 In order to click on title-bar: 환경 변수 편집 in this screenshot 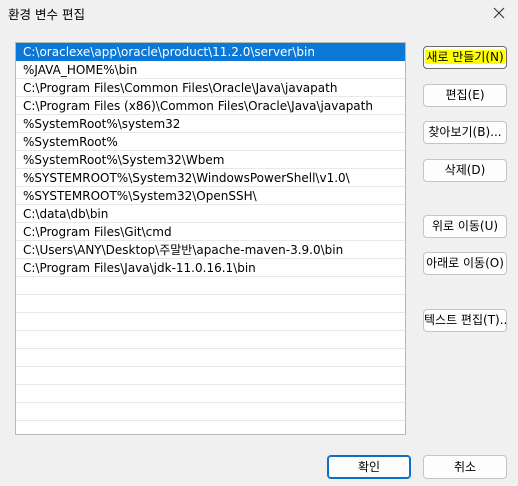, I will do `click(259, 13)`.